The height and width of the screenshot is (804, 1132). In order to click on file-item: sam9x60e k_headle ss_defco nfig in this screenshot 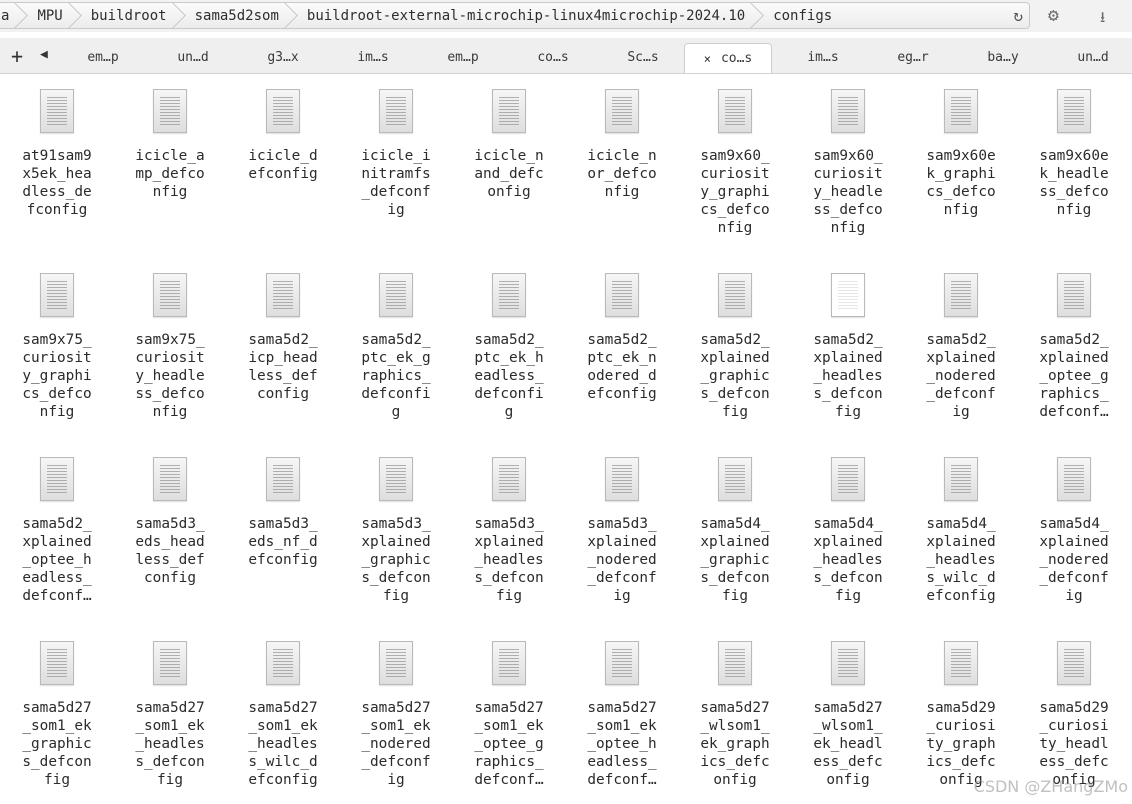, I will do `click(1074, 154)`.